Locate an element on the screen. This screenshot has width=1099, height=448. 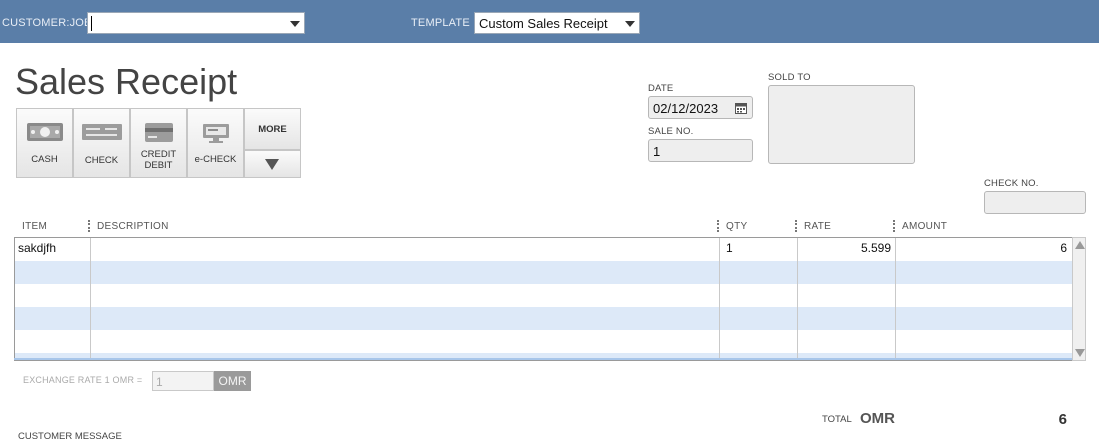
more-button: MORE is located at coordinates (272, 129).